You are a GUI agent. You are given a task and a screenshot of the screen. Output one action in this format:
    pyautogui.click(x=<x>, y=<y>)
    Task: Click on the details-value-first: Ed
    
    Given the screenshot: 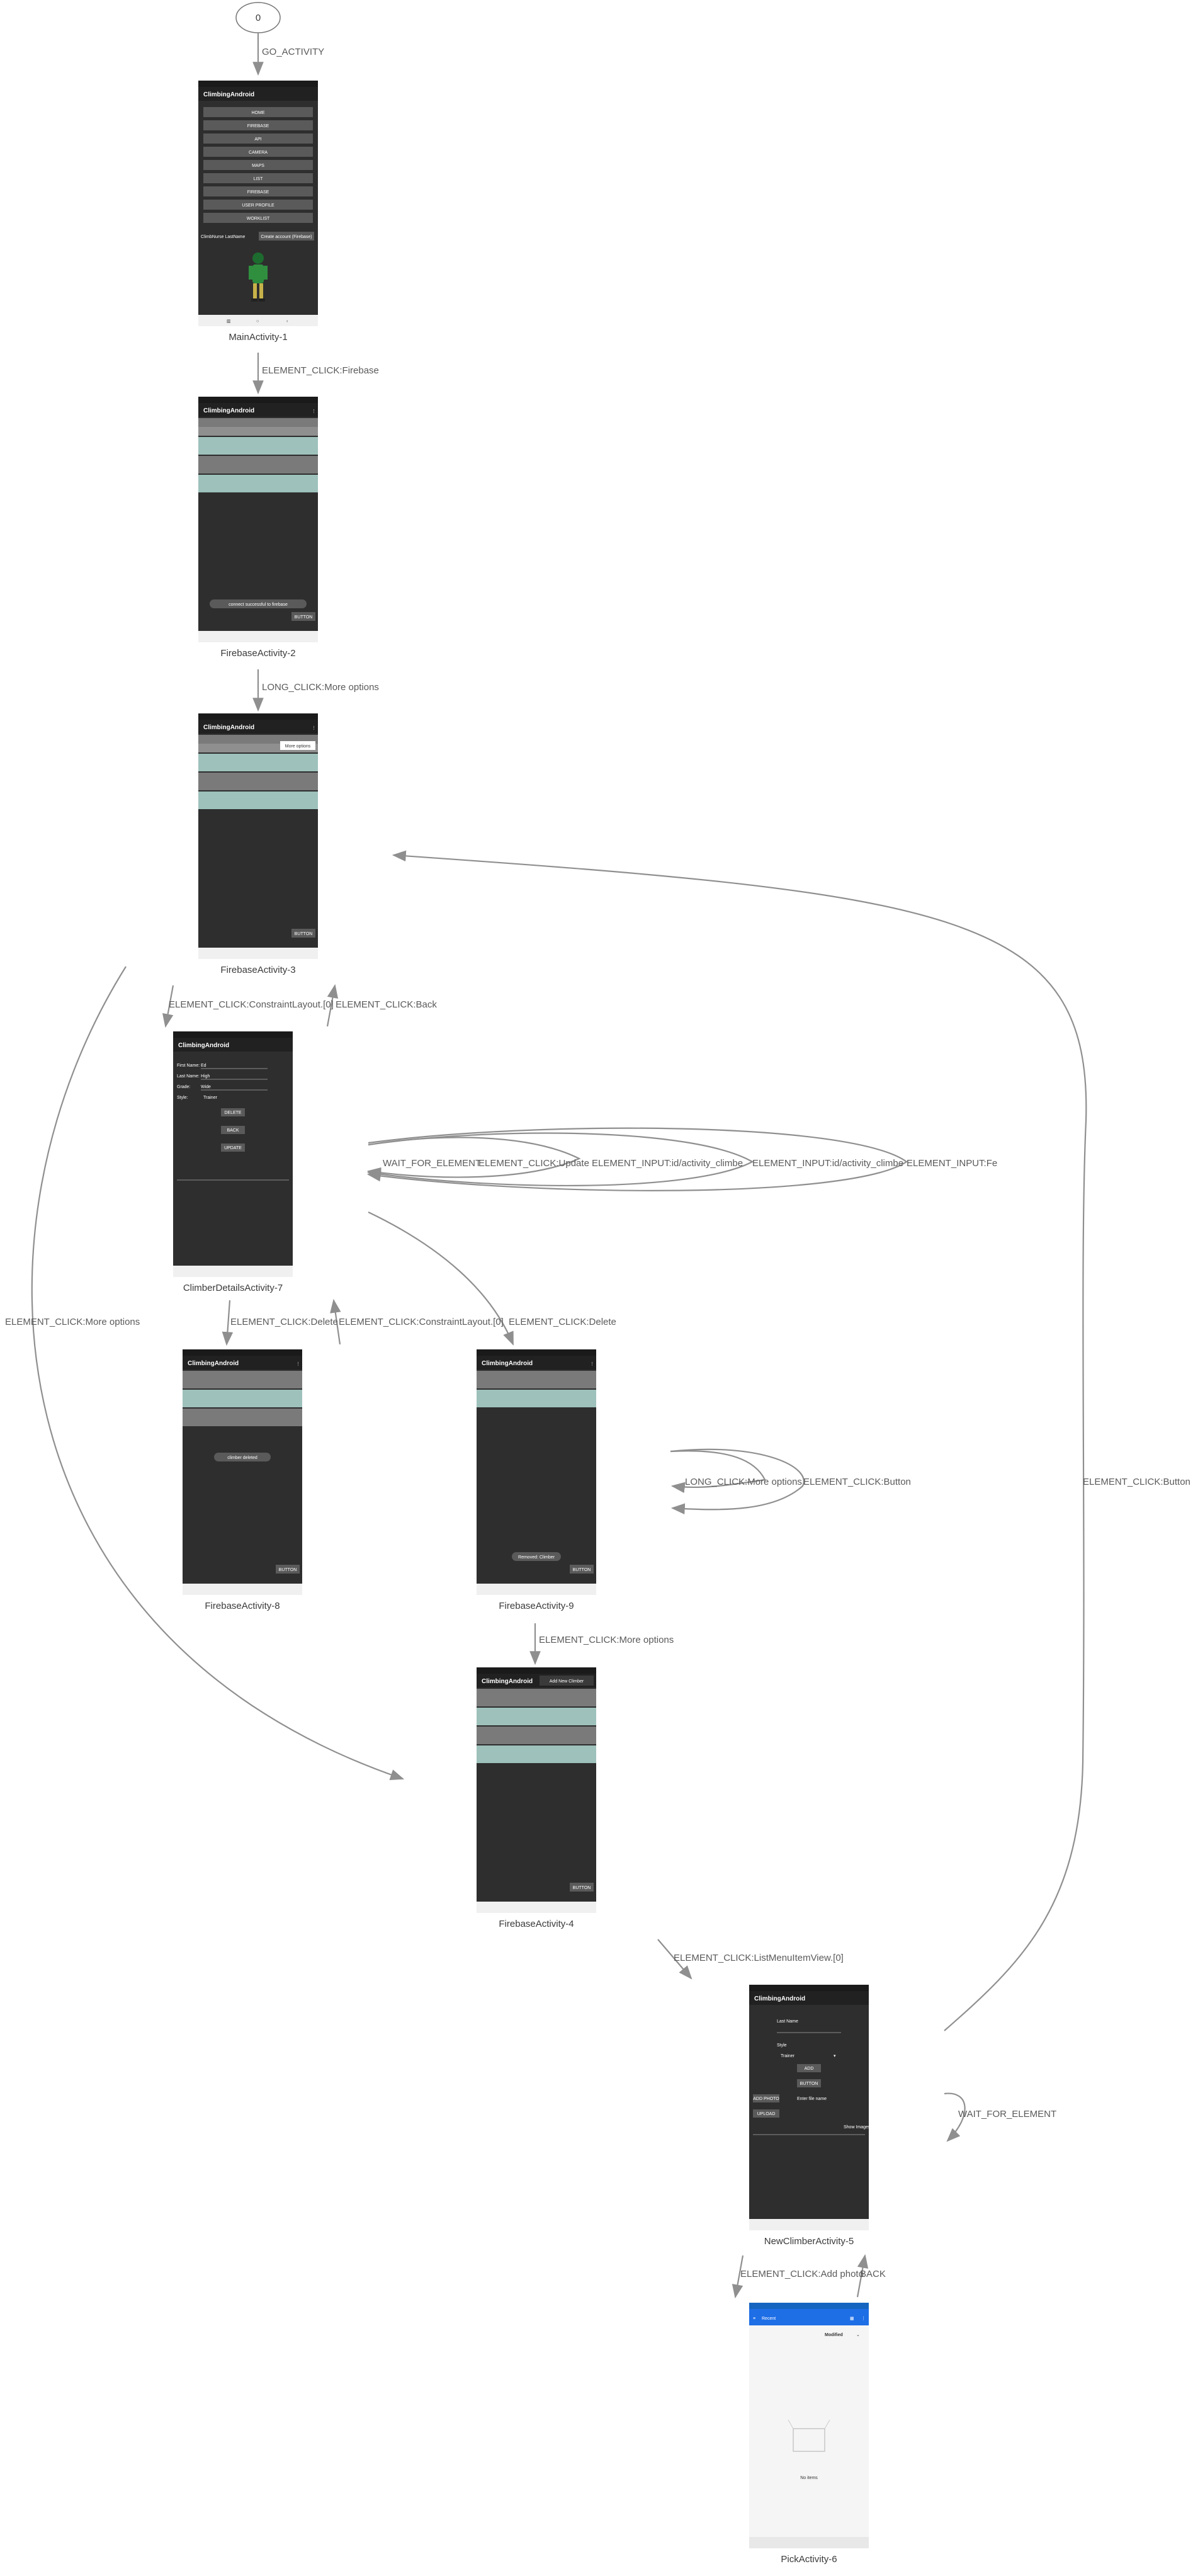 What is the action you would take?
    pyautogui.click(x=204, y=1066)
    